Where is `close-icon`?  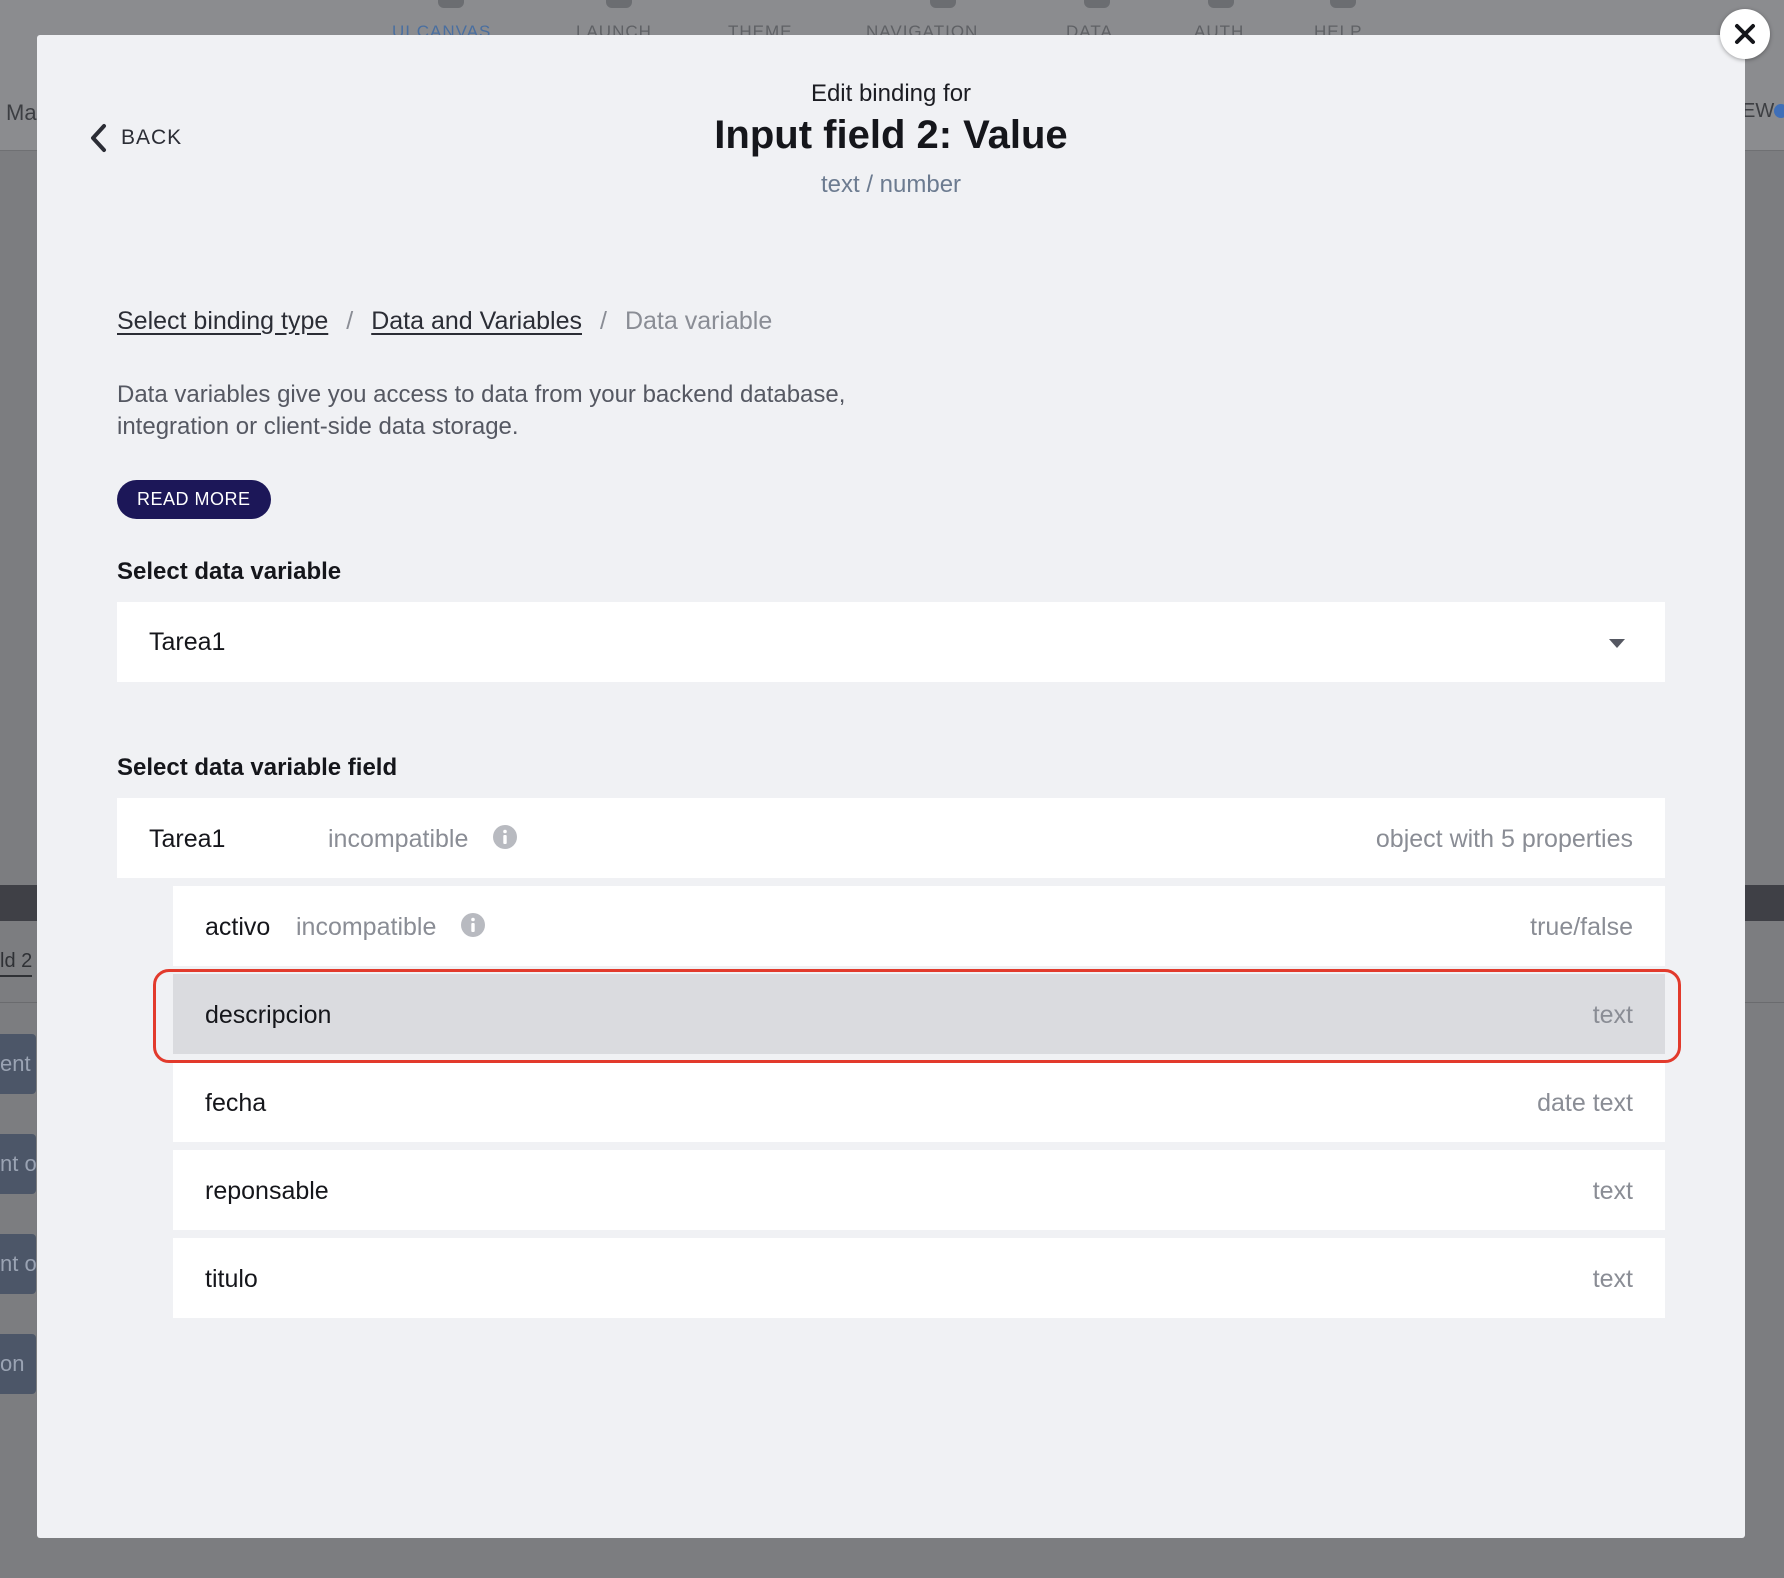
close-icon is located at coordinates (1745, 34).